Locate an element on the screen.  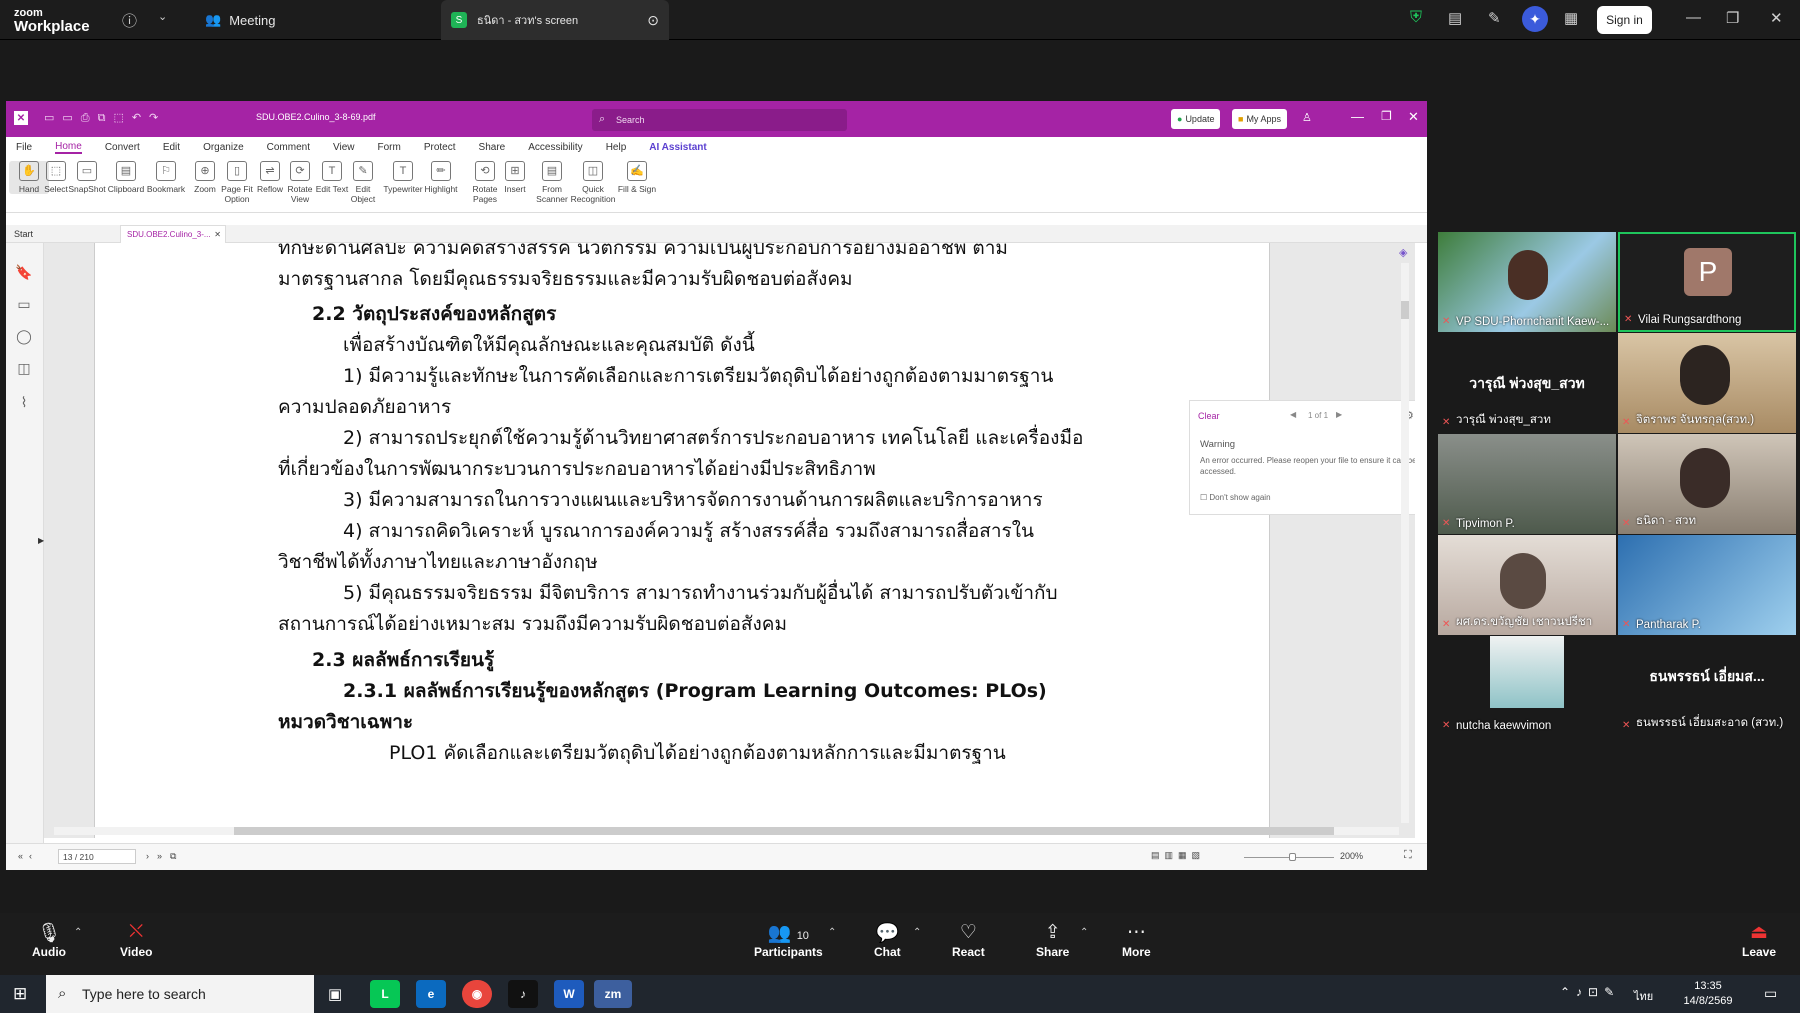
ribbon-quick-recognition-button: ◫ Quick Recognition is located at coordinates (593, 182).